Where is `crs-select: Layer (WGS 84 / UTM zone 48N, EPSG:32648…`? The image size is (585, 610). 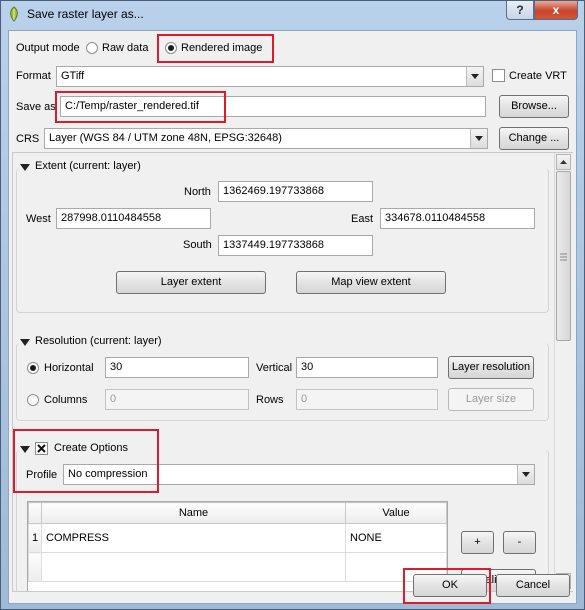
crs-select: Layer (WGS 84 / UTM zone 48N, EPSG:32648… is located at coordinates (266, 138).